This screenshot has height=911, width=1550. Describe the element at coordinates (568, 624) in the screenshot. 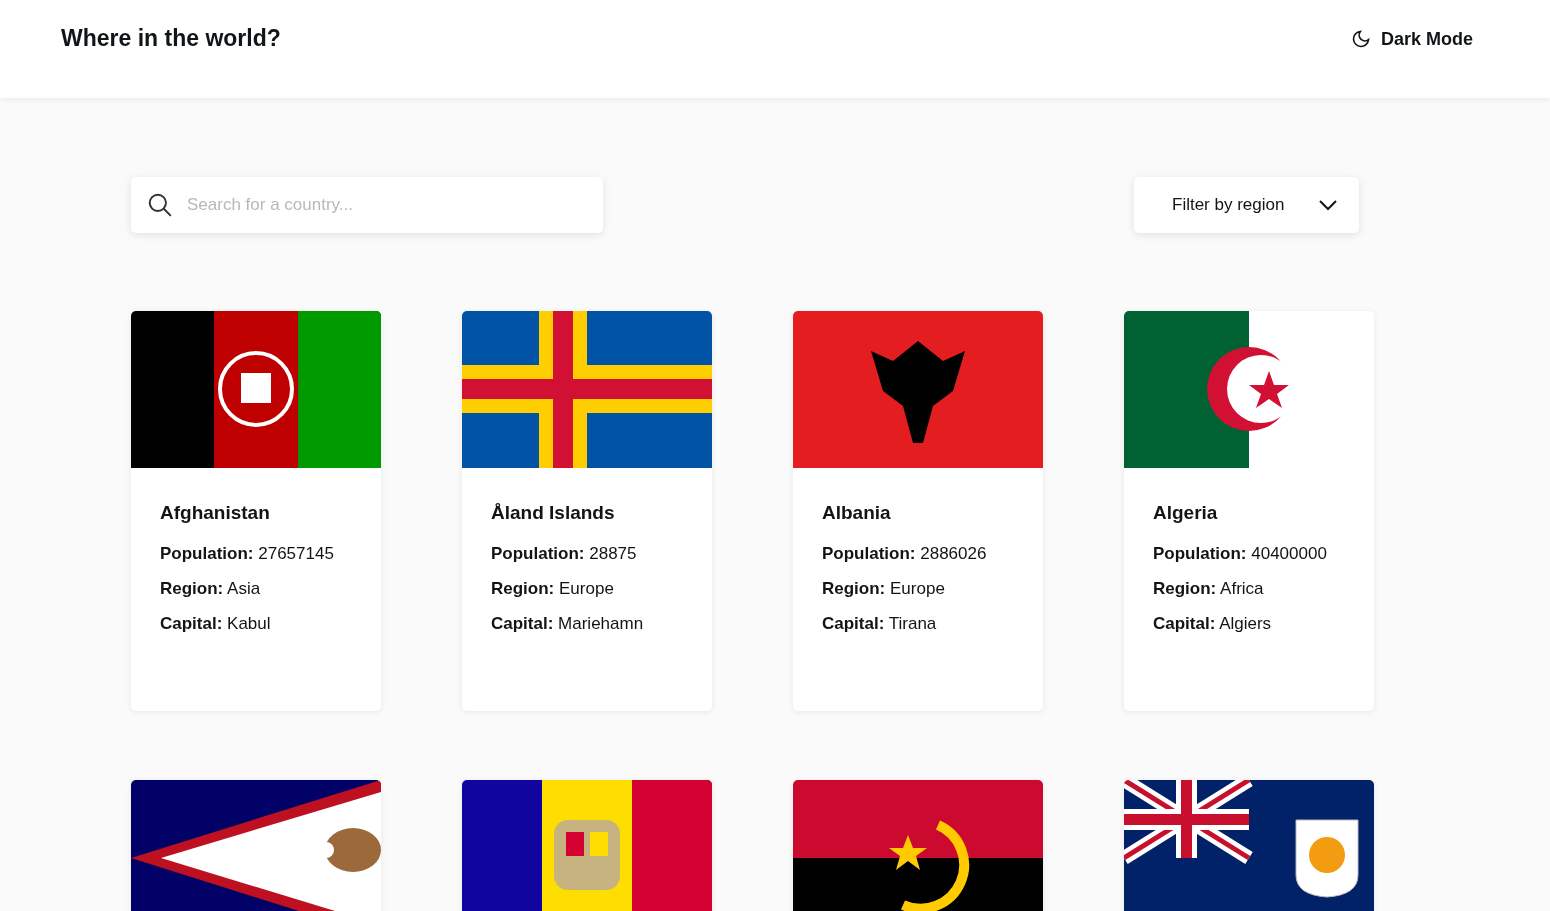

I see `country-detail: Capital: Mariehamn` at that location.